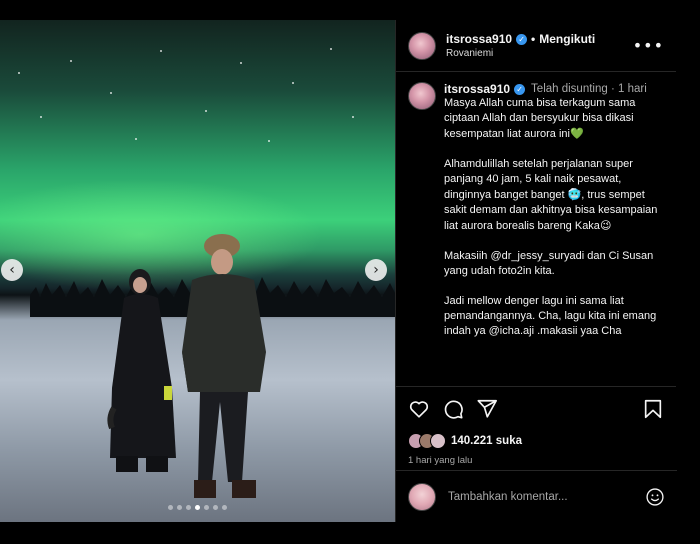 This screenshot has width=700, height=544. I want to click on bookmark-icon, so click(653, 409).